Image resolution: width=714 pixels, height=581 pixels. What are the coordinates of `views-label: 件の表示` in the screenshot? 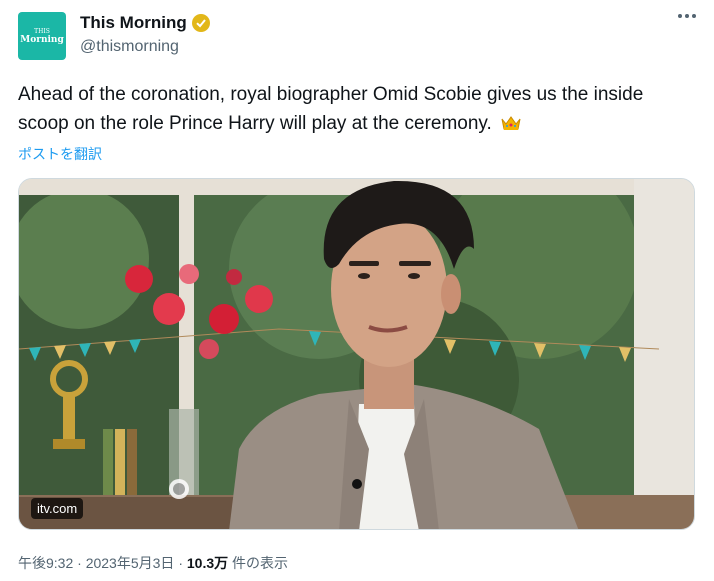 It's located at (260, 563).